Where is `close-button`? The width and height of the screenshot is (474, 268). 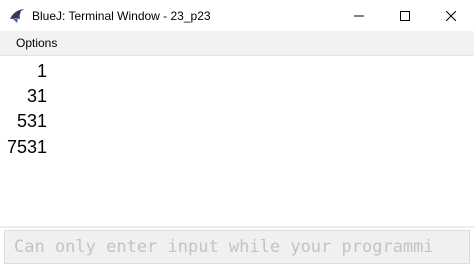
close-button is located at coordinates (451, 15).